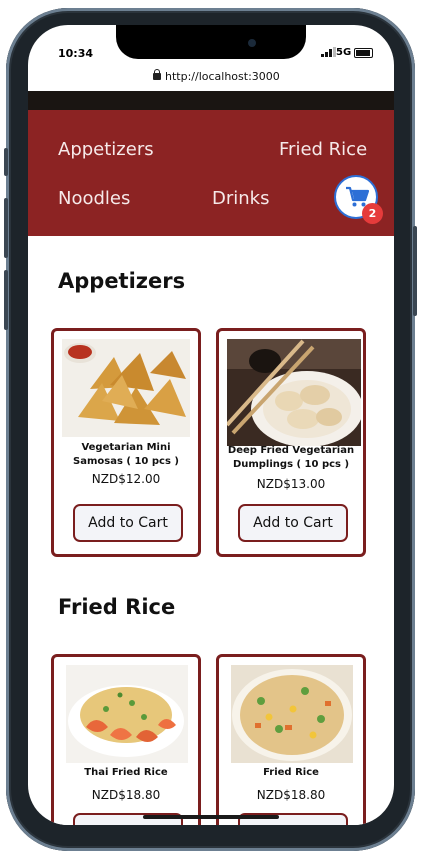 The height and width of the screenshot is (859, 421). Describe the element at coordinates (6, 300) in the screenshot. I see `volume-down-button` at that location.